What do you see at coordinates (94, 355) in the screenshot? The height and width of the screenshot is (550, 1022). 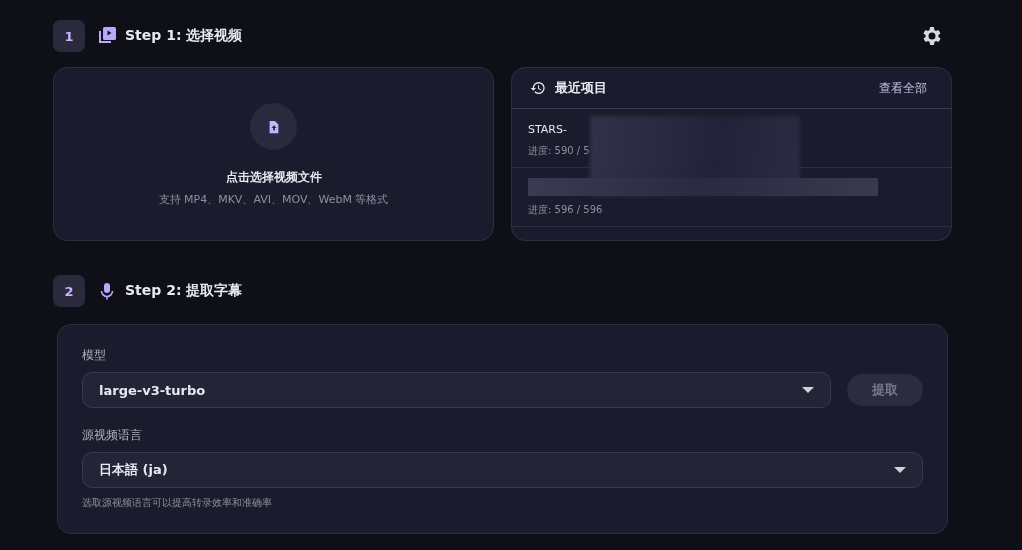 I see `field-label: 模型` at bounding box center [94, 355].